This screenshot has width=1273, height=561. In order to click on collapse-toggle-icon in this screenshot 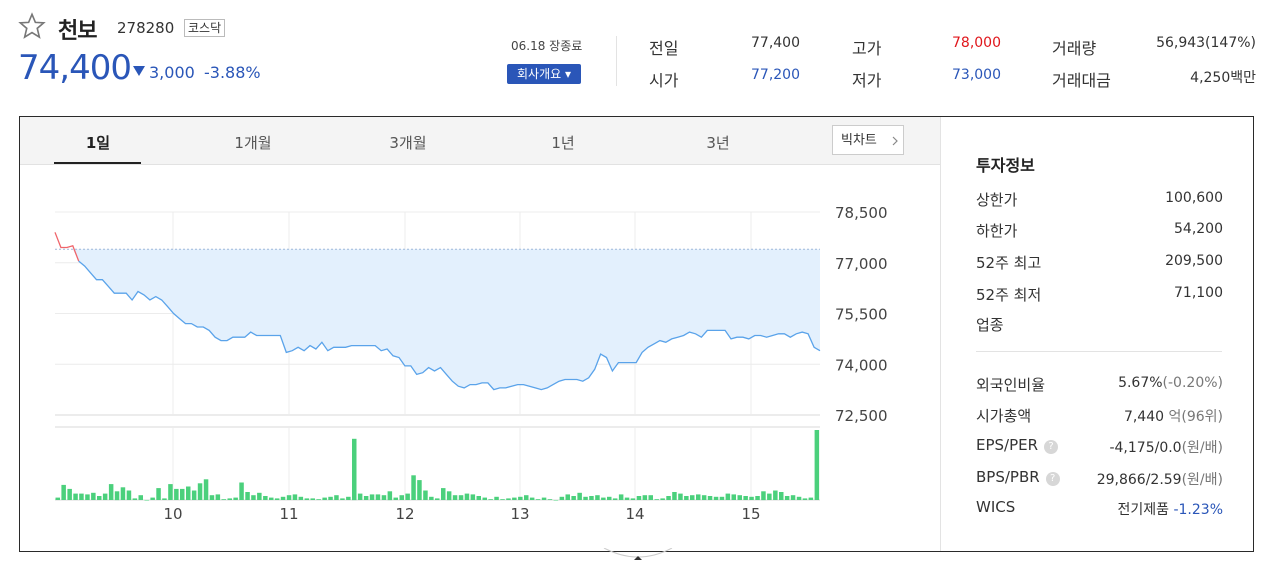, I will do `click(638, 554)`.